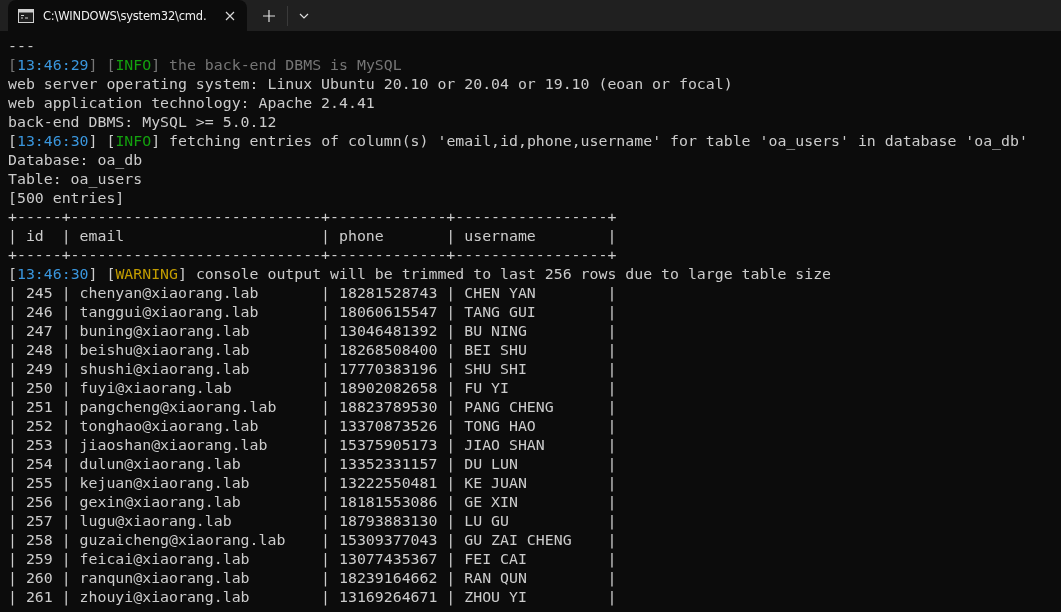 Image resolution: width=1061 pixels, height=612 pixels. I want to click on console-icon, so click(26, 15).